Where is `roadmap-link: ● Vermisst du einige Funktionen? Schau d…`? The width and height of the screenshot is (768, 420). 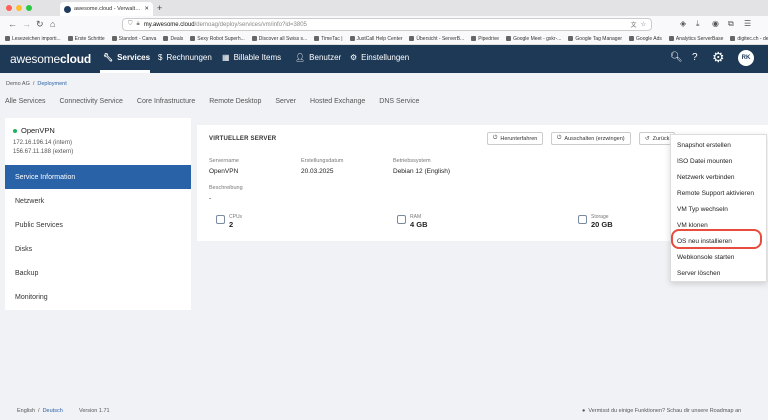 roadmap-link: ● Vermisst du einige Funktionen? Schau d… is located at coordinates (661, 411).